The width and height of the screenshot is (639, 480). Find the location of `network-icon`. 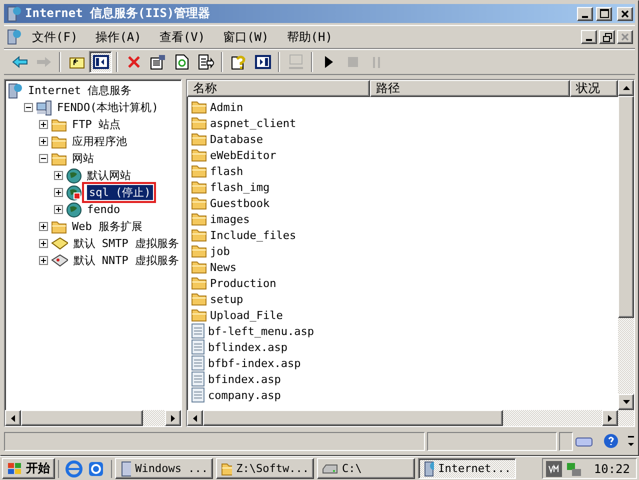

network-icon is located at coordinates (574, 468).